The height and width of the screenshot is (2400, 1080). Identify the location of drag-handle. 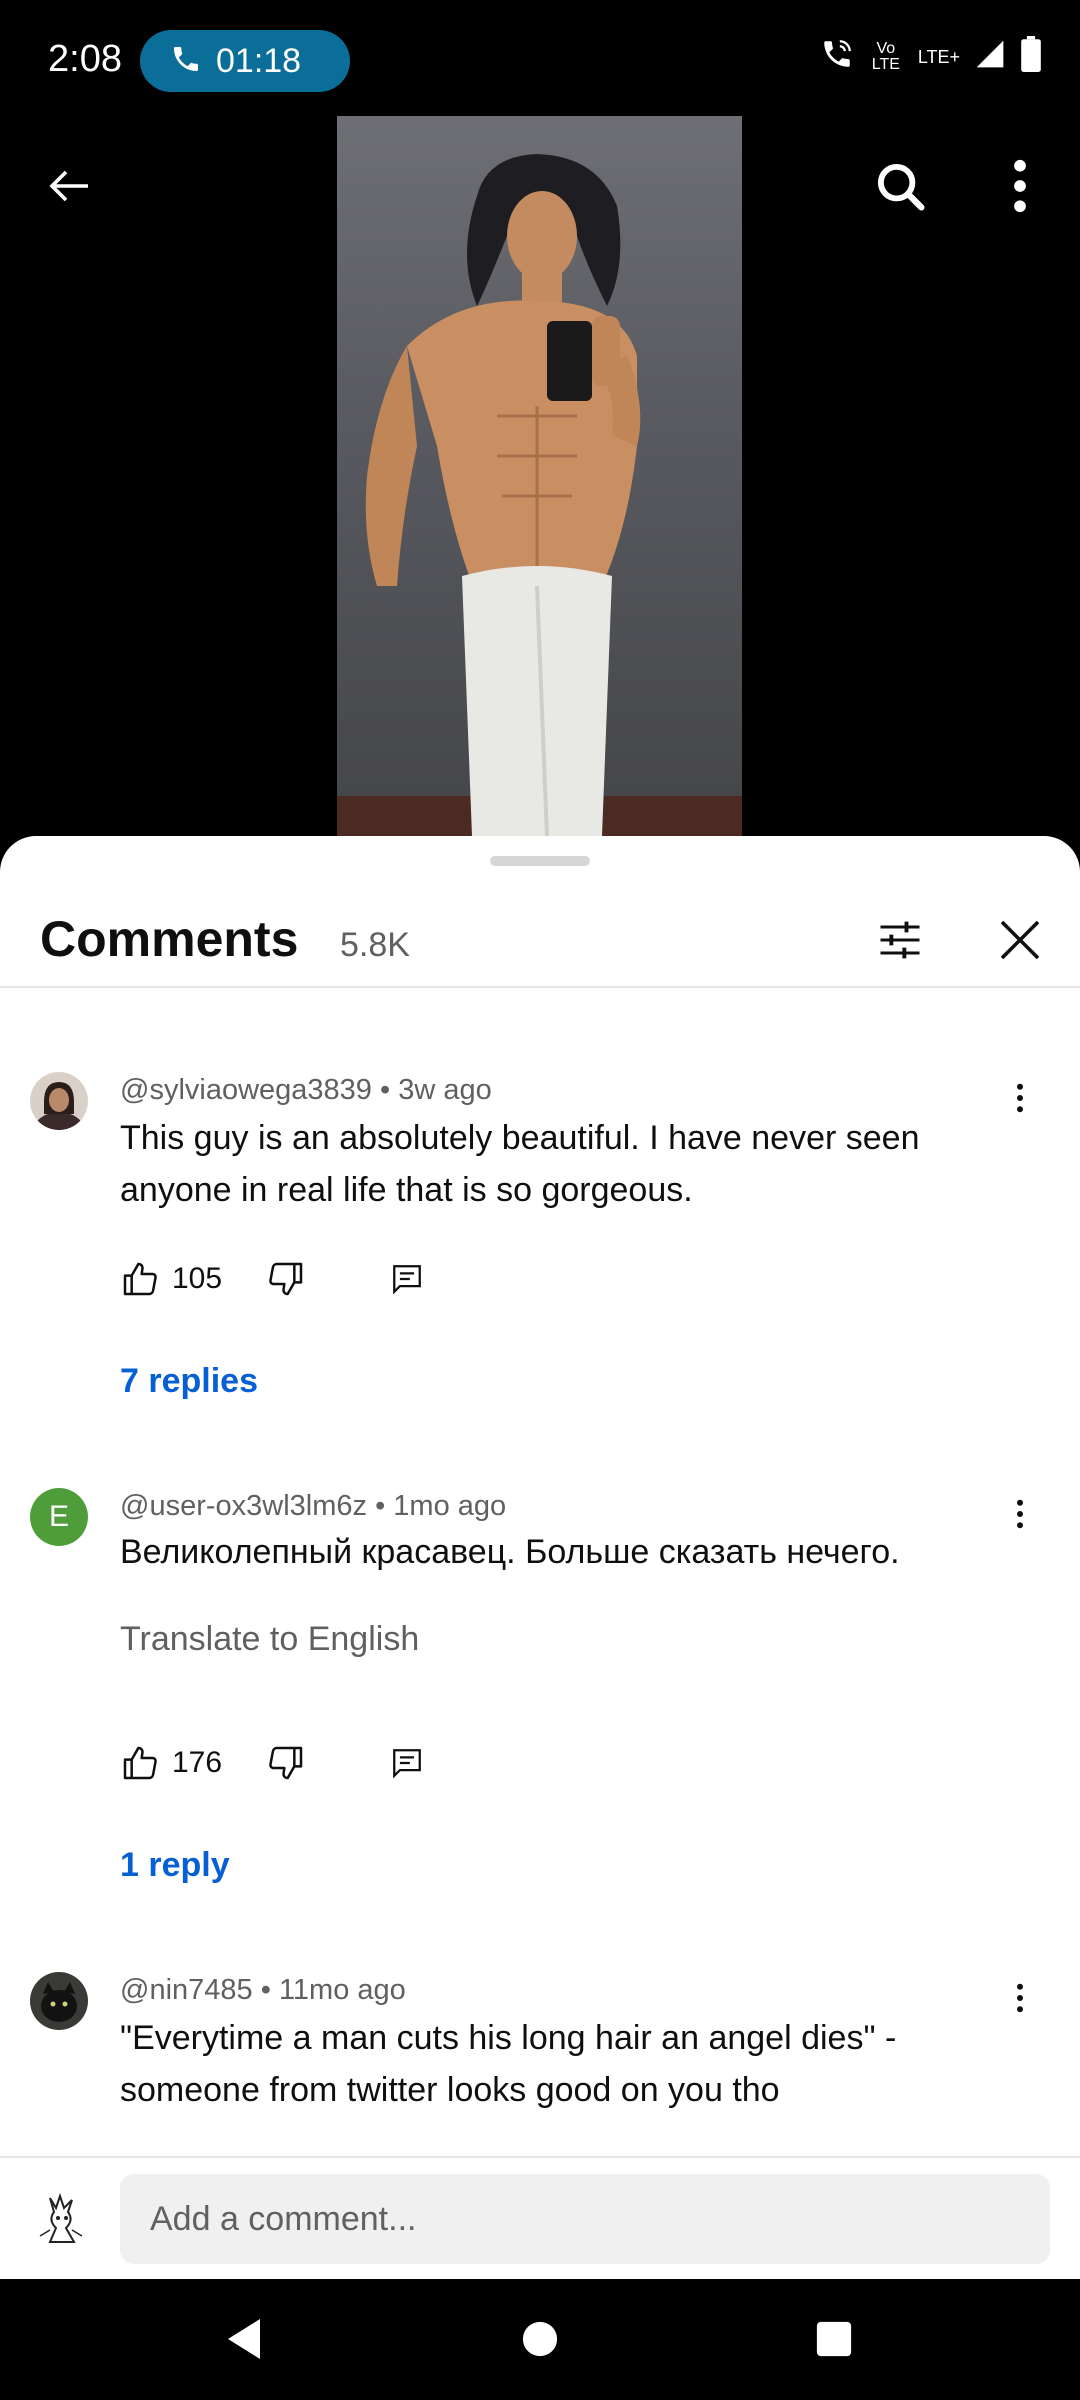
(540, 861).